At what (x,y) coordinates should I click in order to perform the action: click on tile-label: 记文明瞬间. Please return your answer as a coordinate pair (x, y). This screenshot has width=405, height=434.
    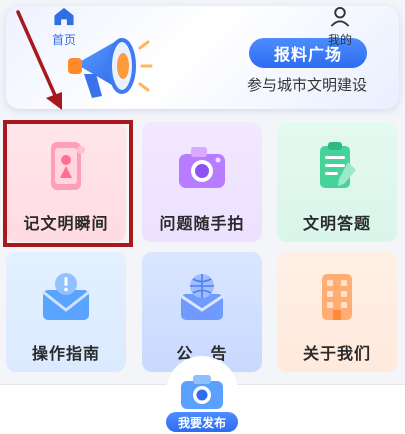
    Looking at the image, I should click on (66, 223).